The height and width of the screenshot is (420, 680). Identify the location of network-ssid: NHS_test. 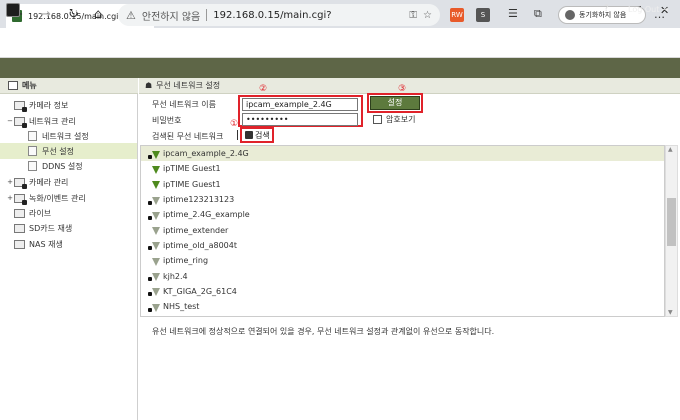
(181, 307).